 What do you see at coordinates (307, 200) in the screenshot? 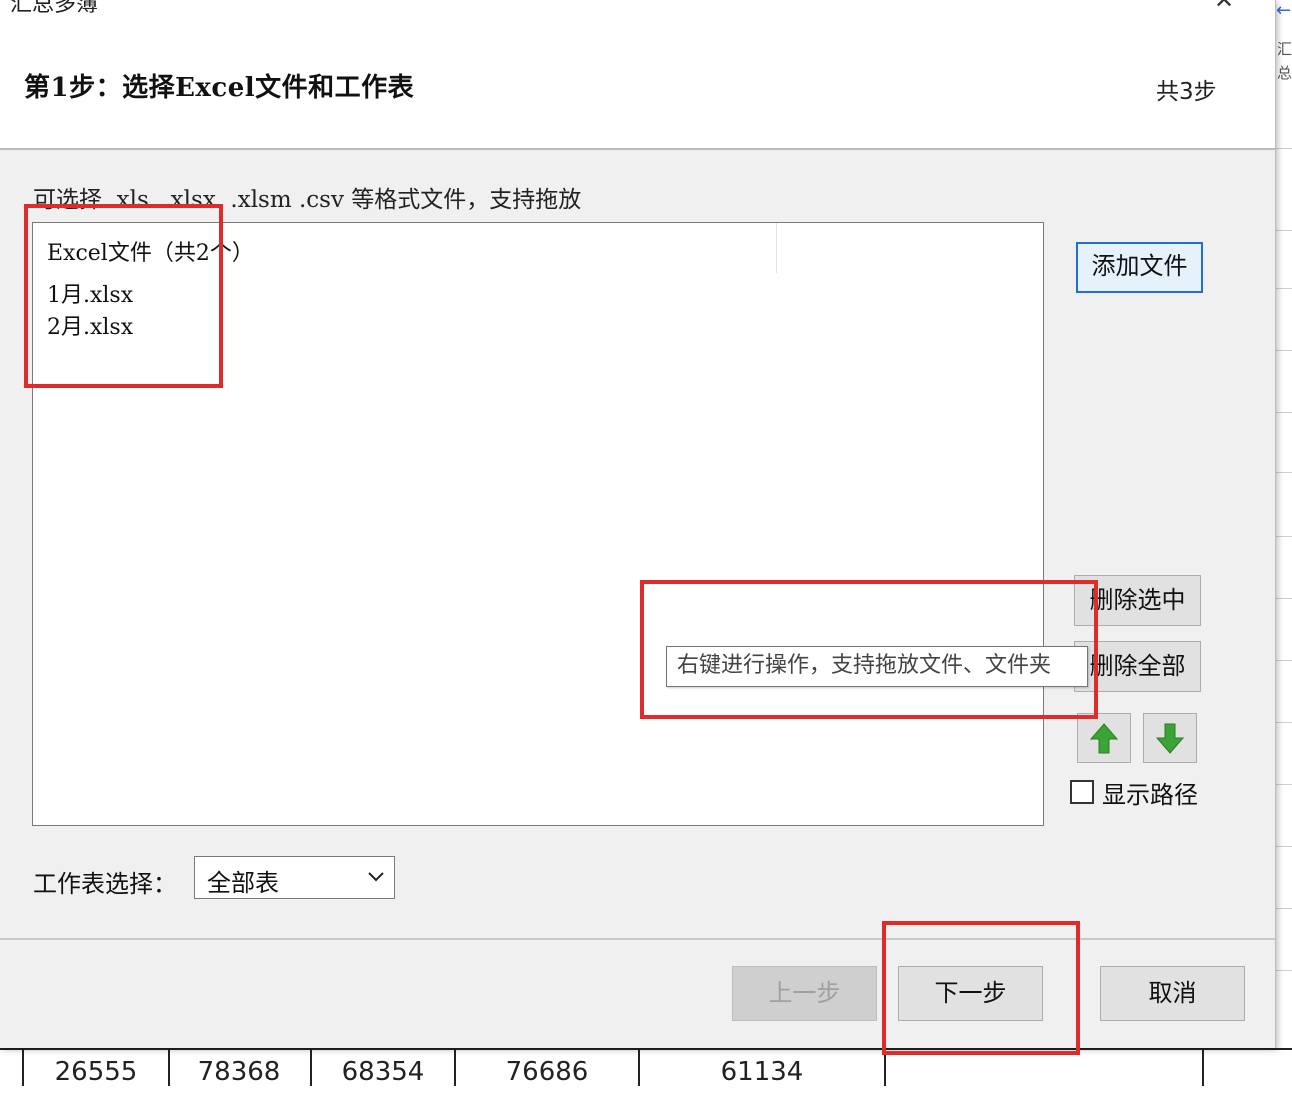
I see `file-format-hint: 可选择 .xls .xlsx .xlsm .csv 等格式文件，支持拖放` at bounding box center [307, 200].